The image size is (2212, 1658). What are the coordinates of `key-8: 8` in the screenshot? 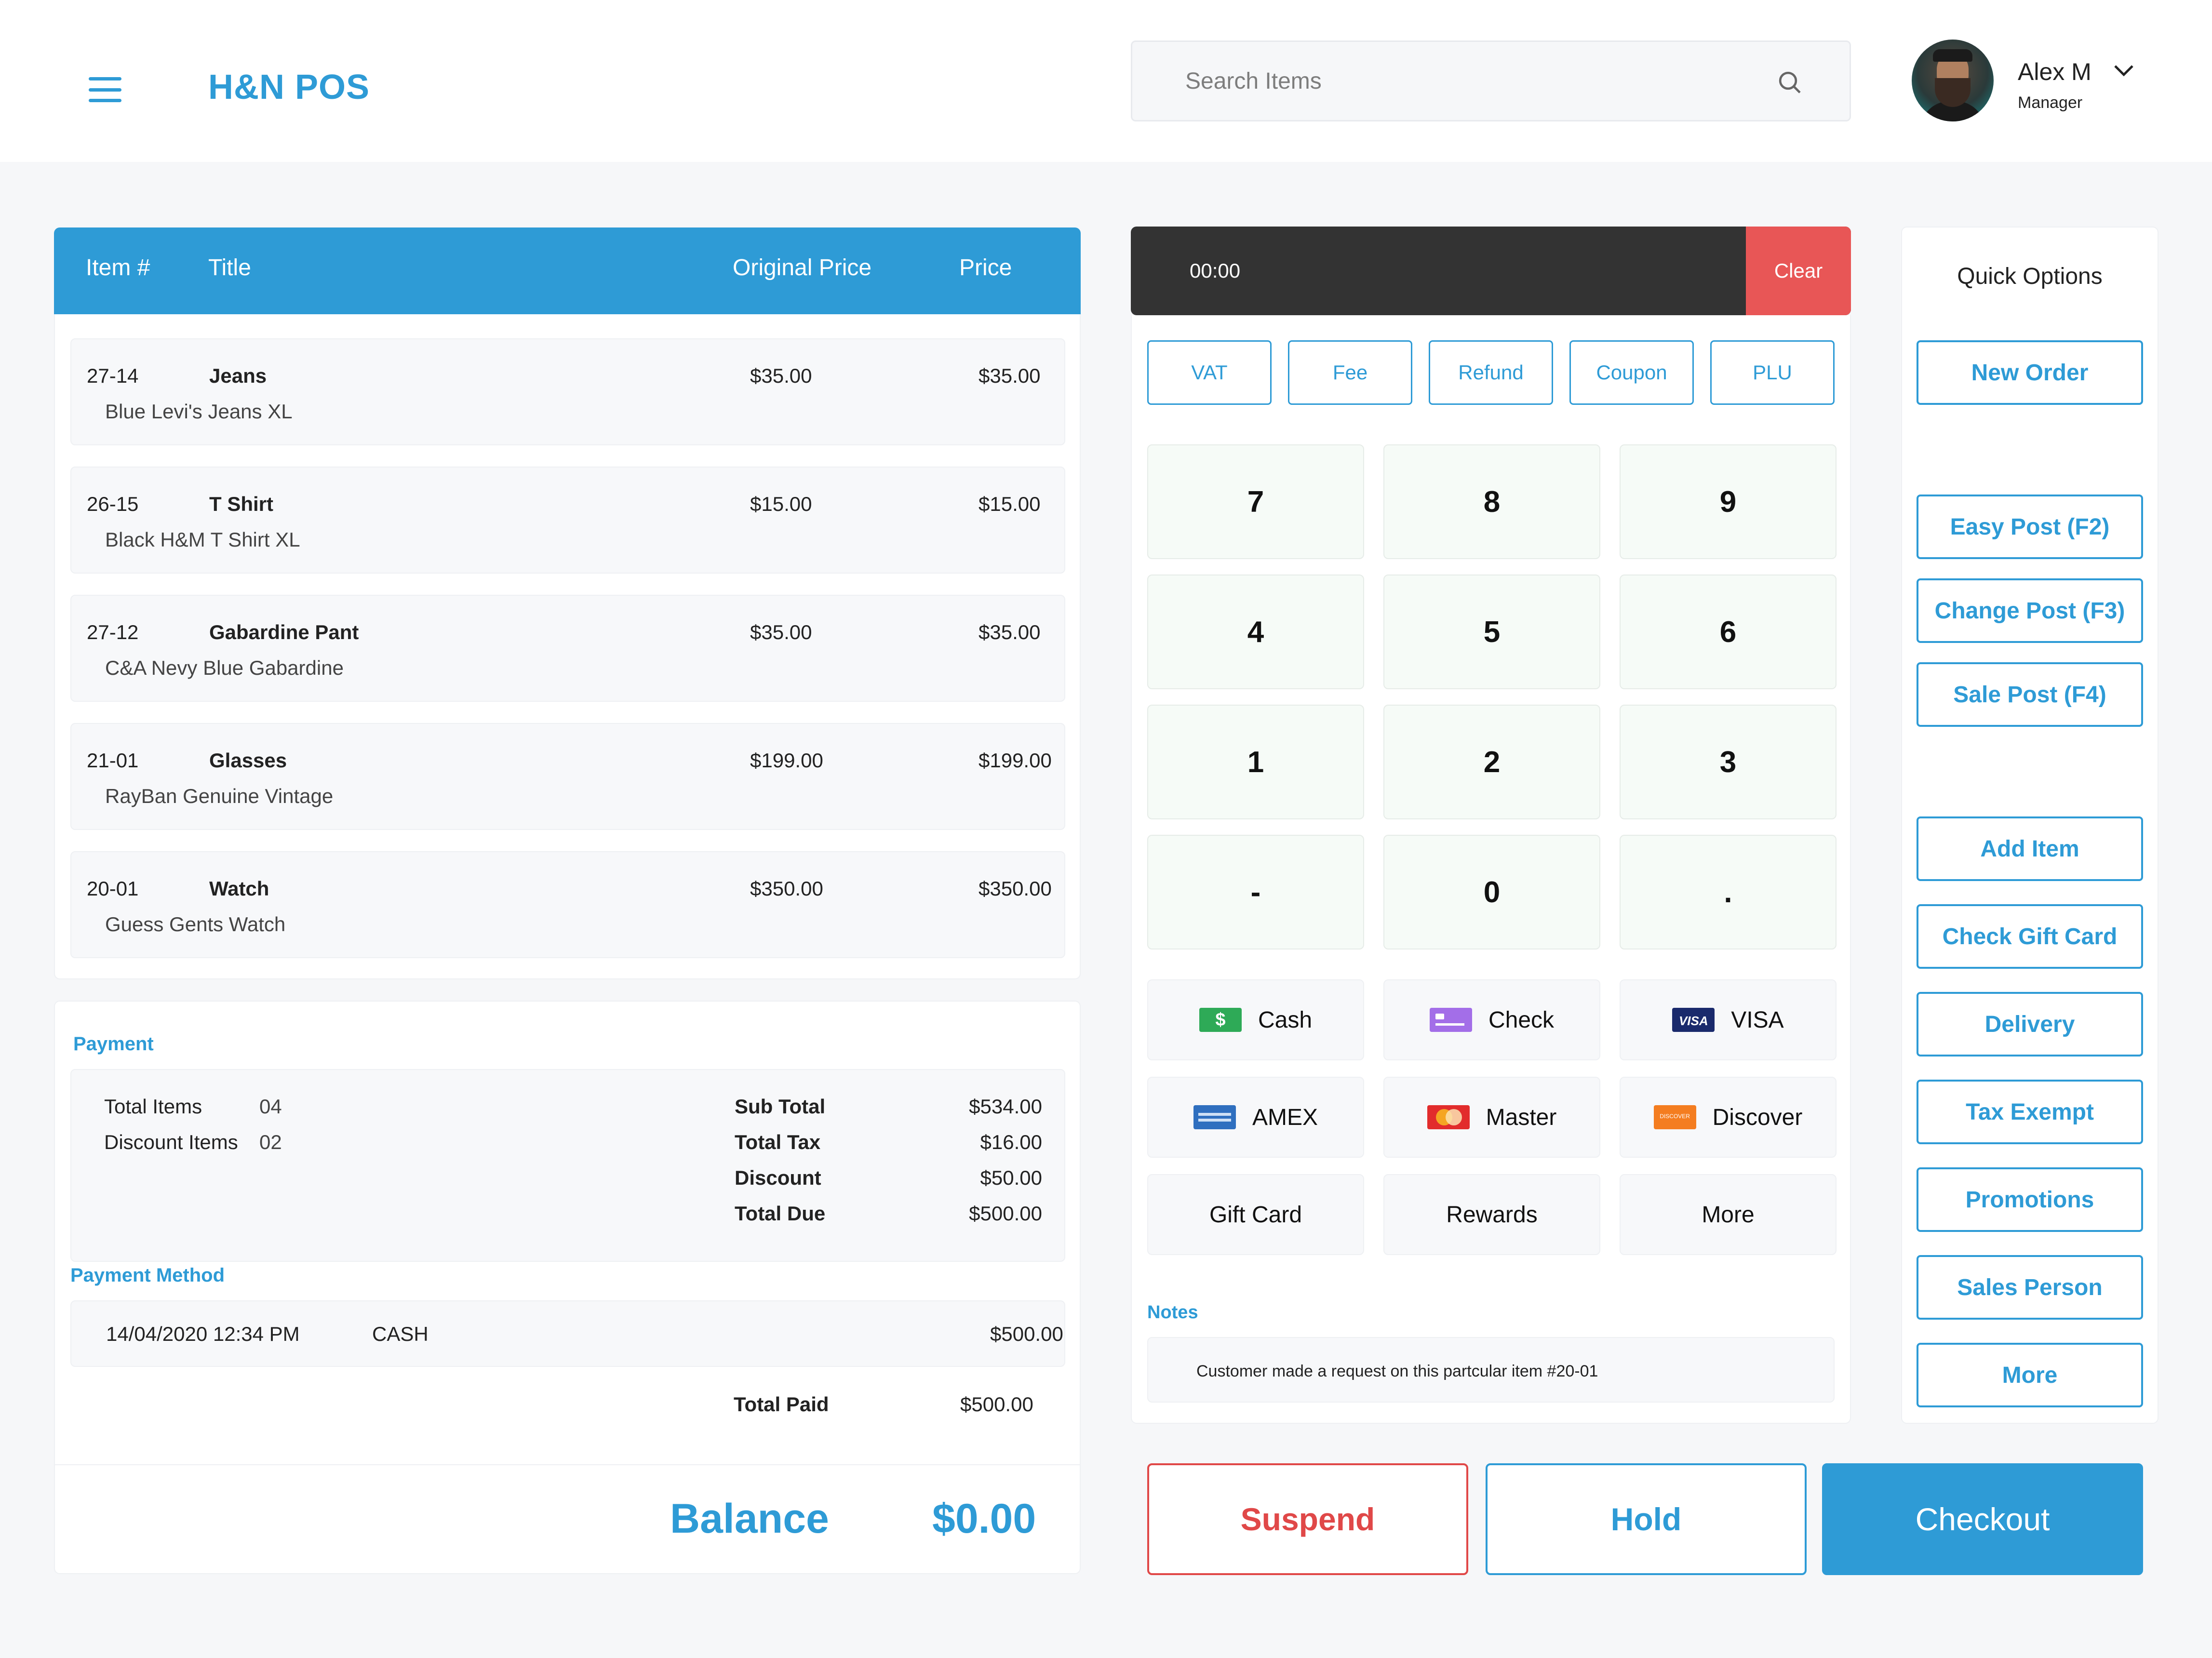 It's located at (1491, 501).